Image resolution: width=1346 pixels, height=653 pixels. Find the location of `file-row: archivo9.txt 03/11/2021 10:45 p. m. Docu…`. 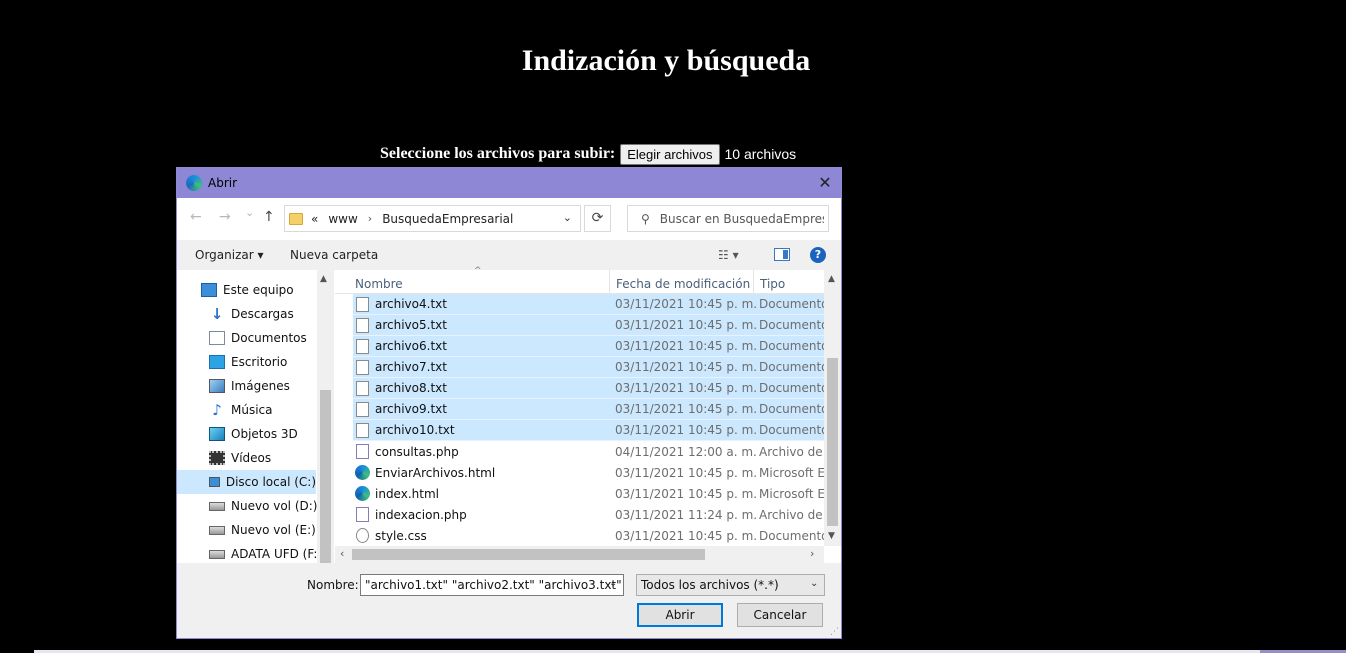

file-row: archivo9.txt 03/11/2021 10:45 p. m. Docu… is located at coordinates (588, 409).